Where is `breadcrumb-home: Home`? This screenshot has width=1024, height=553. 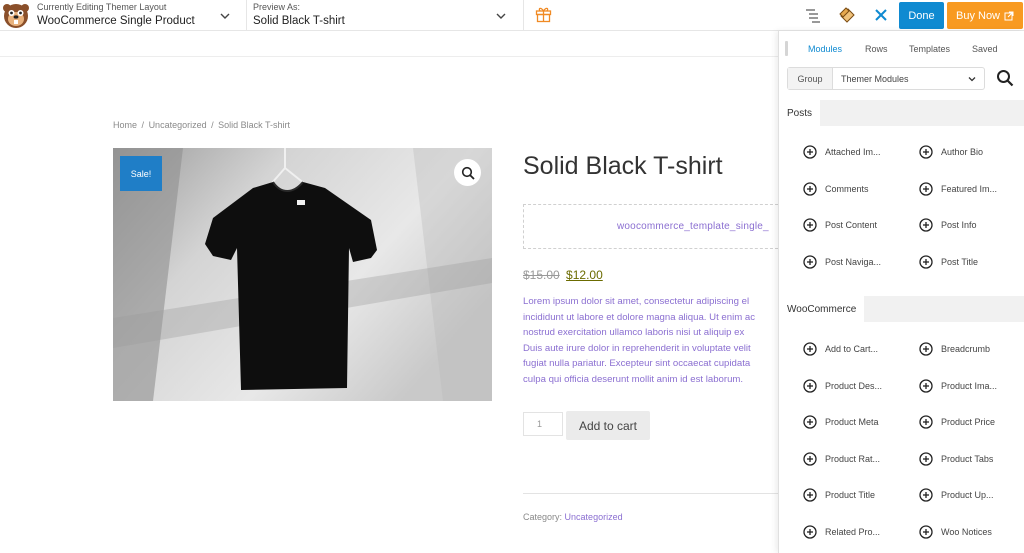
breadcrumb-home: Home is located at coordinates (125, 125).